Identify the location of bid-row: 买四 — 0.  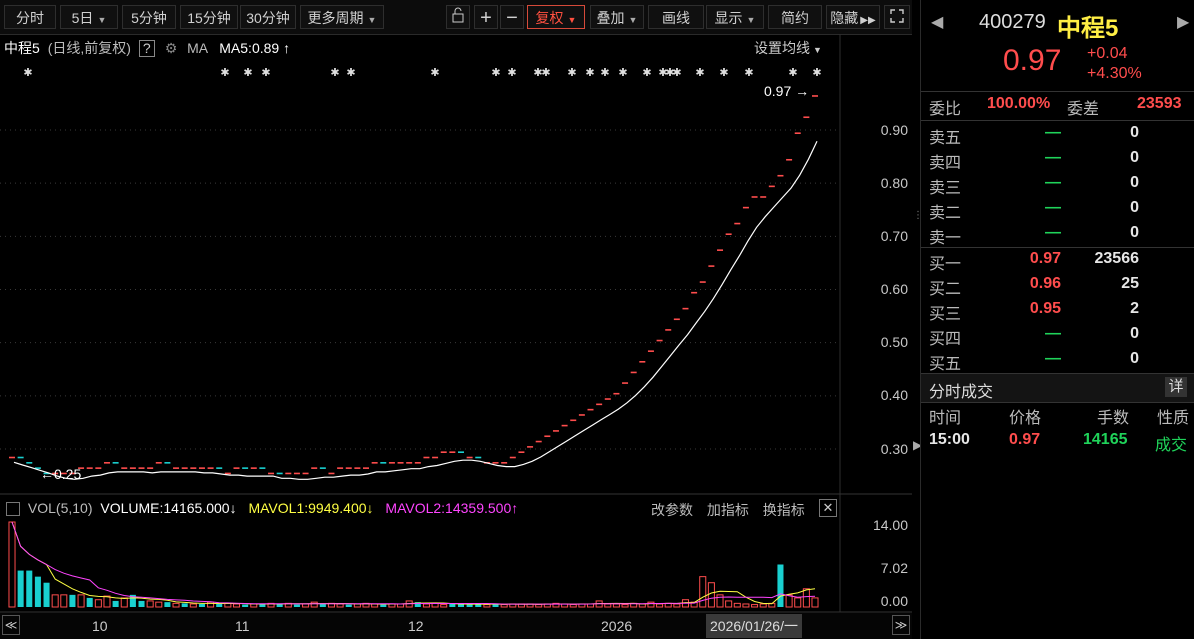
(1057, 337).